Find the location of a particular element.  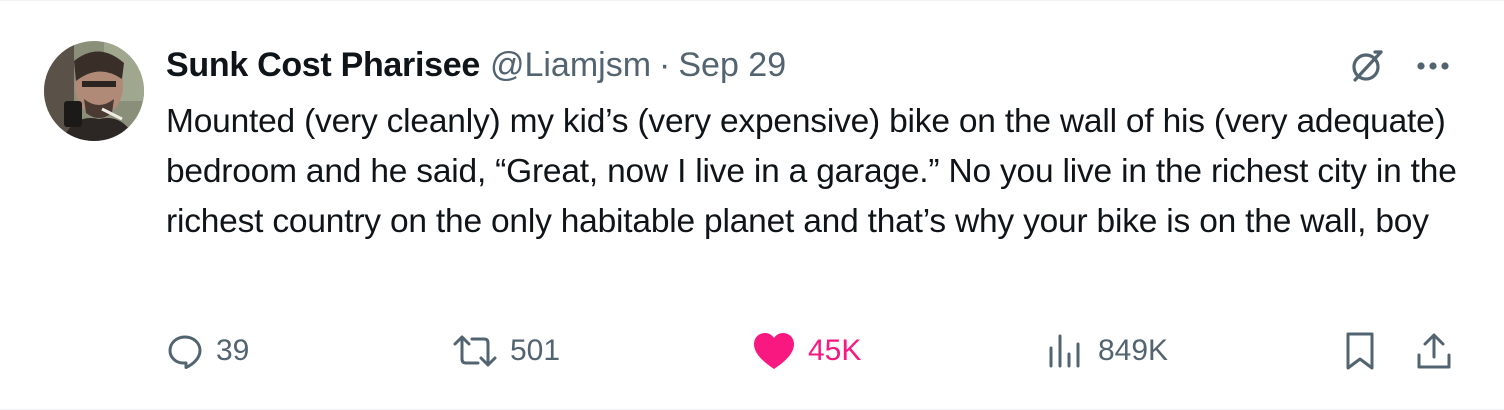

views-button: 849K is located at coordinates (1107, 351).